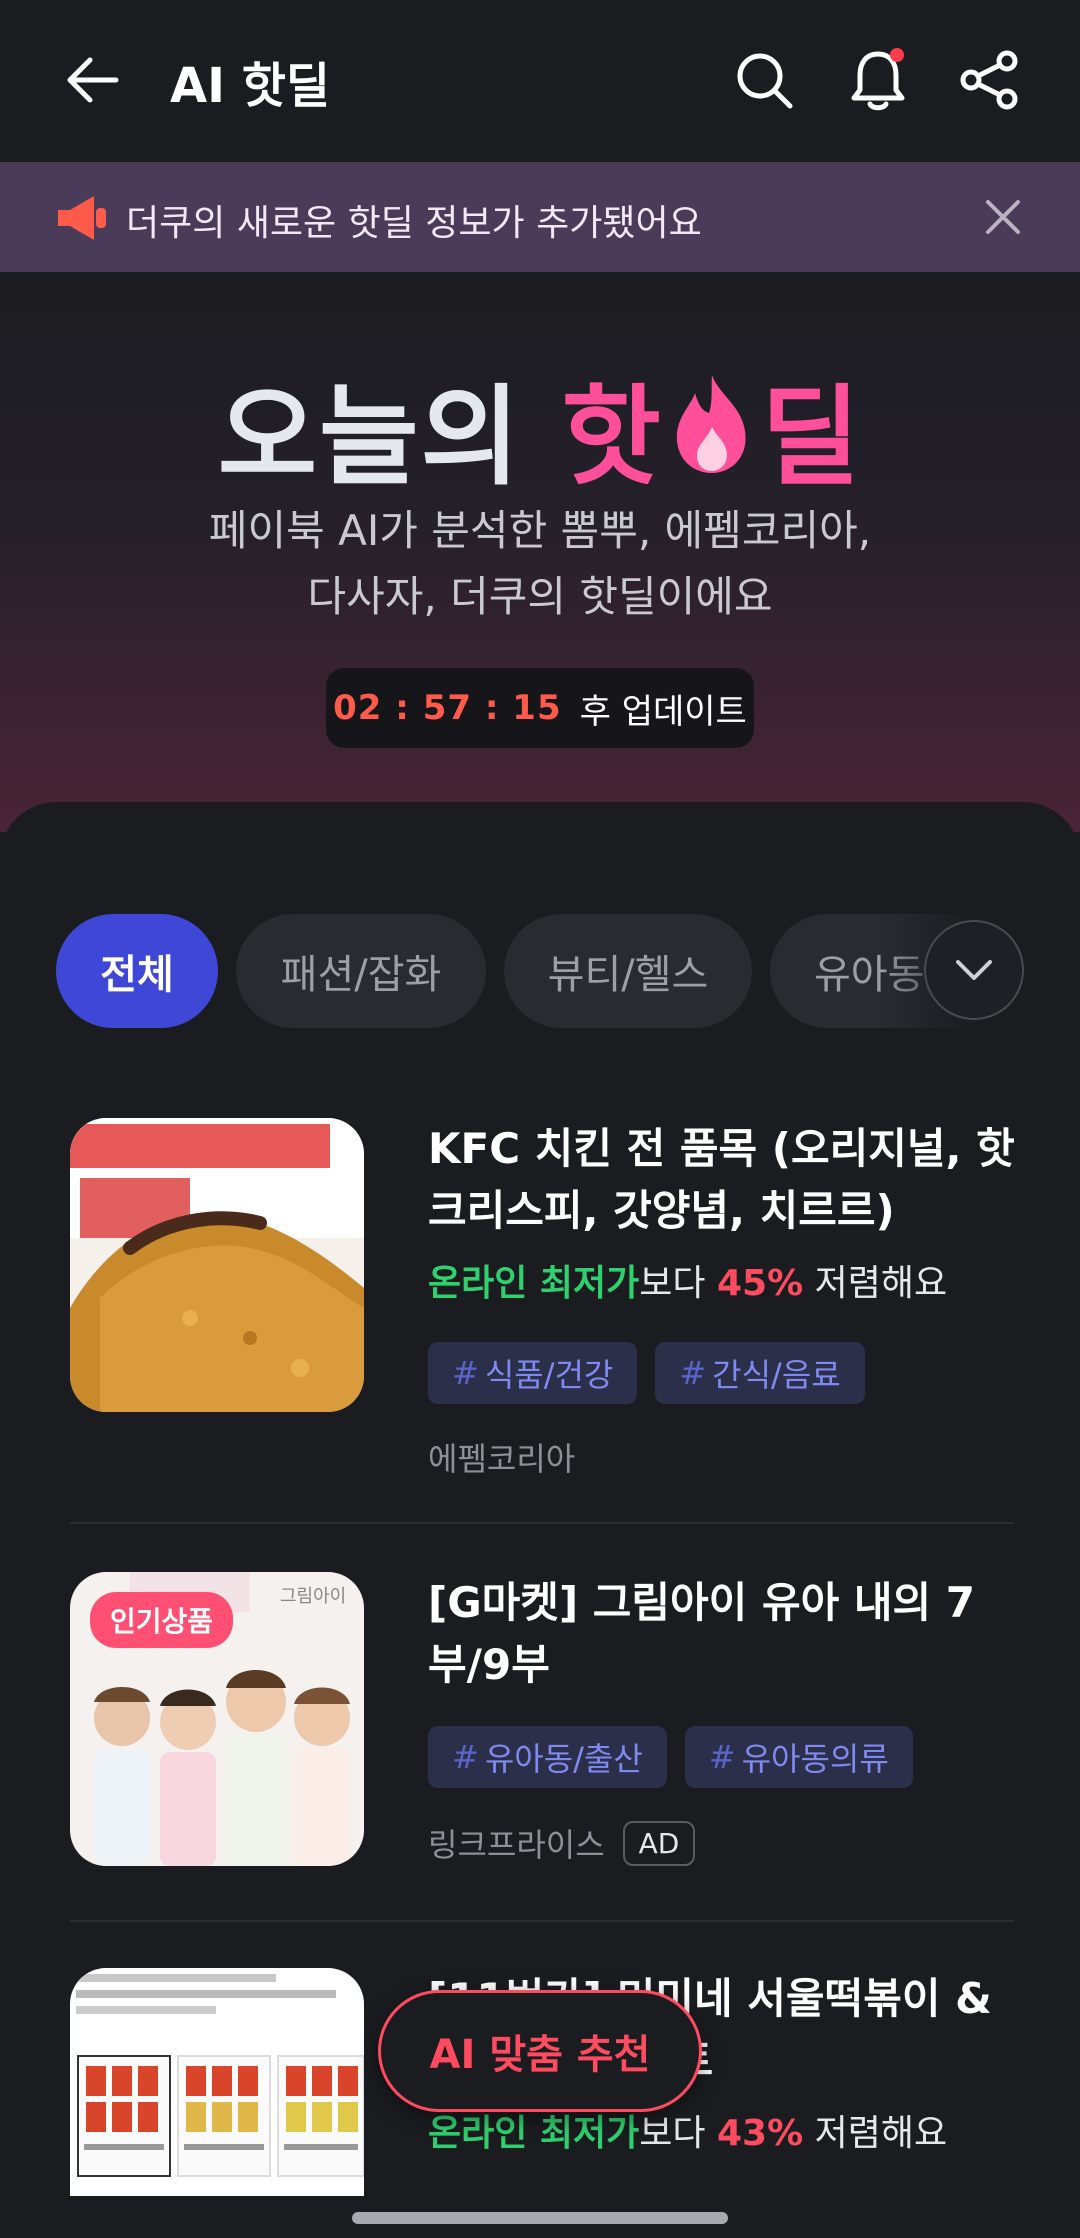 This screenshot has height=2238, width=1080. I want to click on share-icon, so click(990, 80).